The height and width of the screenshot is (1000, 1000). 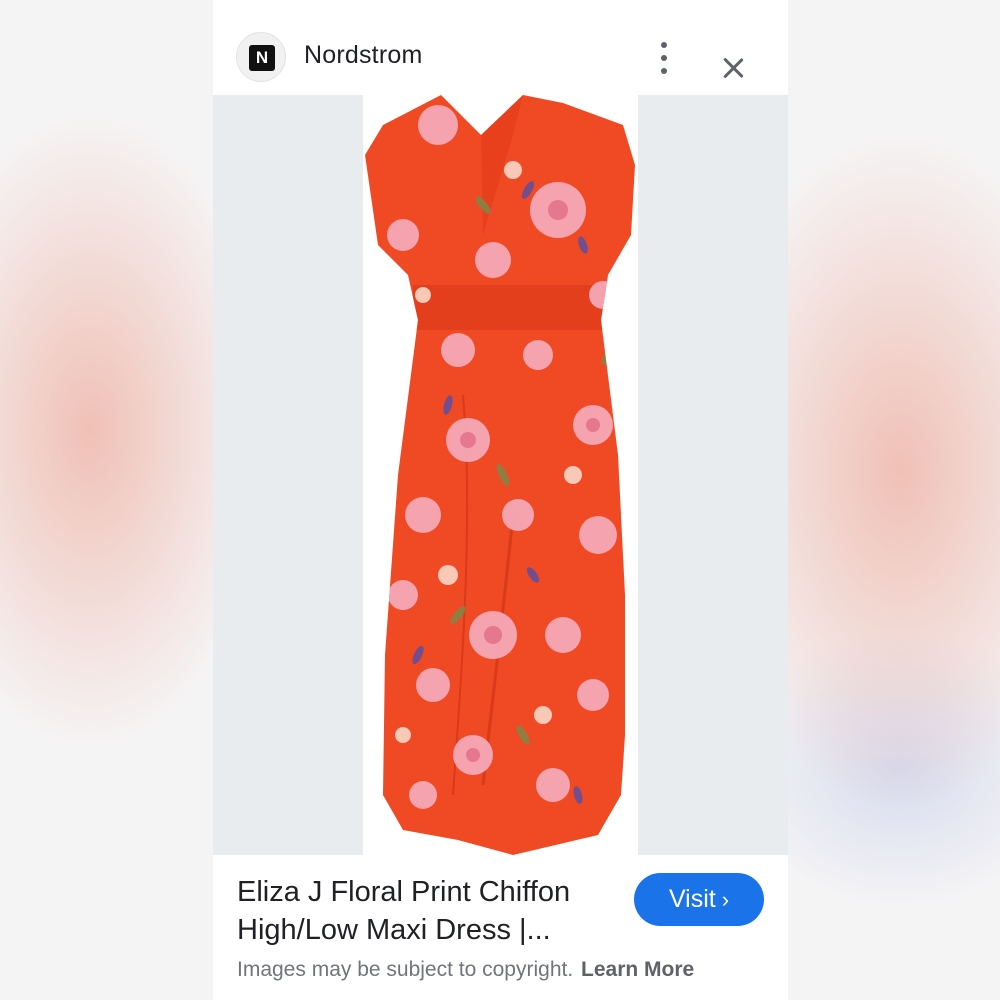 What do you see at coordinates (692, 899) in the screenshot?
I see `visit-label: Visit` at bounding box center [692, 899].